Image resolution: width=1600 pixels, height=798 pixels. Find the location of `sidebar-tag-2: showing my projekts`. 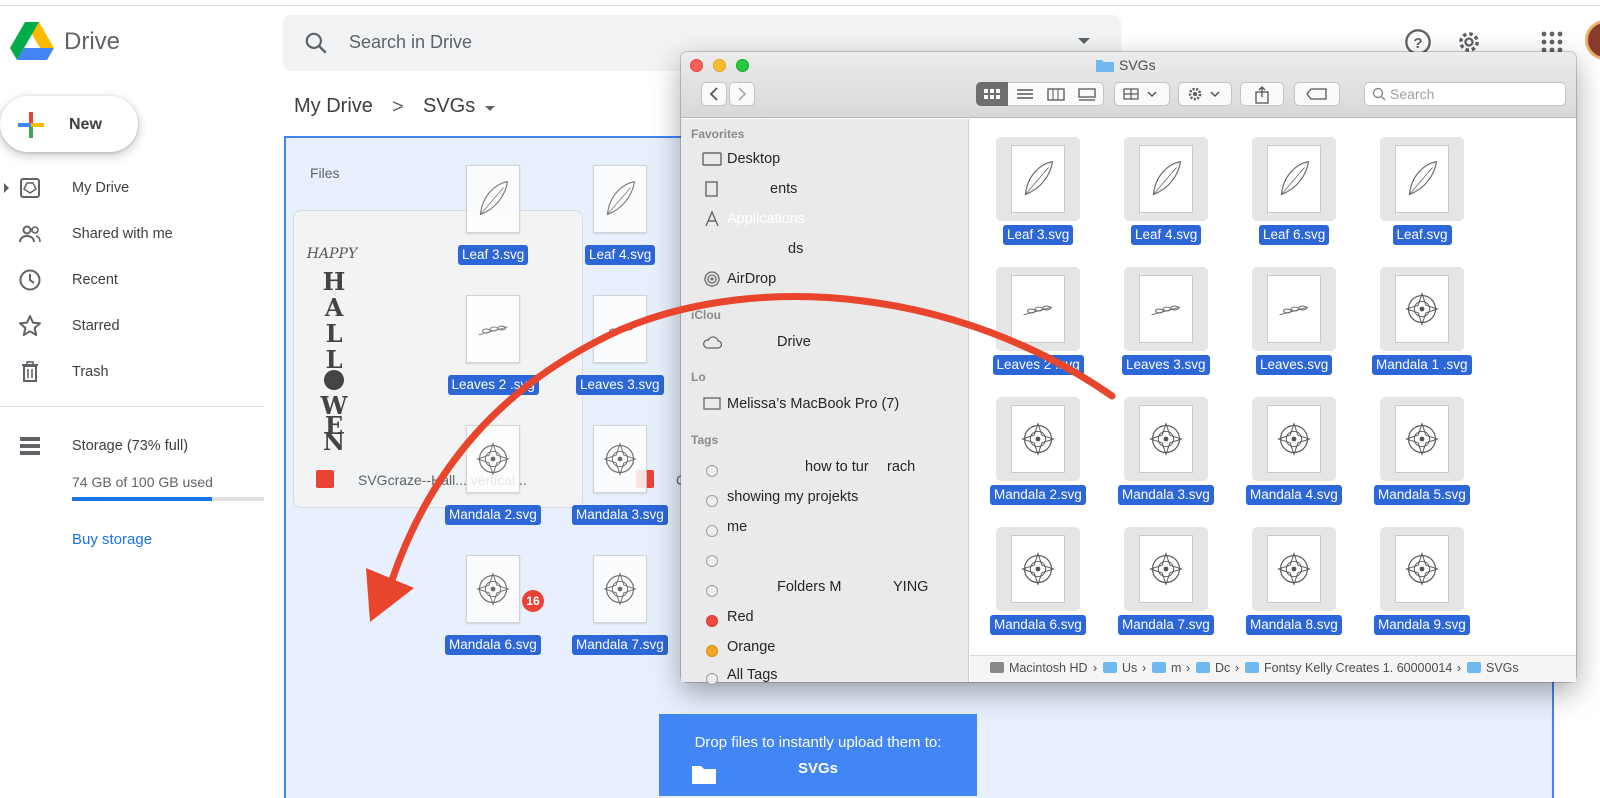

sidebar-tag-2: showing my projekts is located at coordinates (792, 497).